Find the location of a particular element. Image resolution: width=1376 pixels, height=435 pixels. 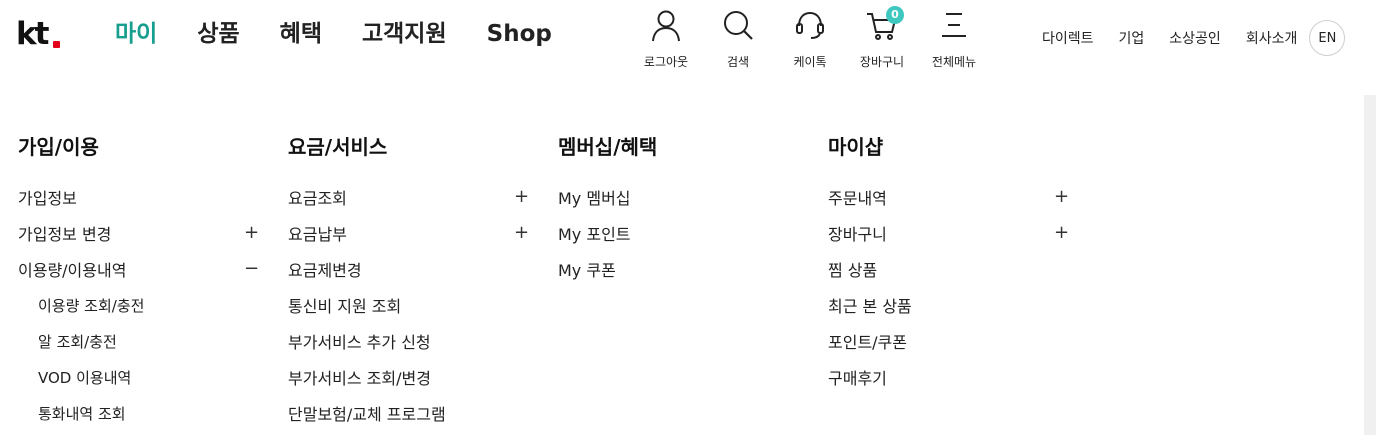

menu-item-label: VOD 이용내역 is located at coordinates (85, 377).